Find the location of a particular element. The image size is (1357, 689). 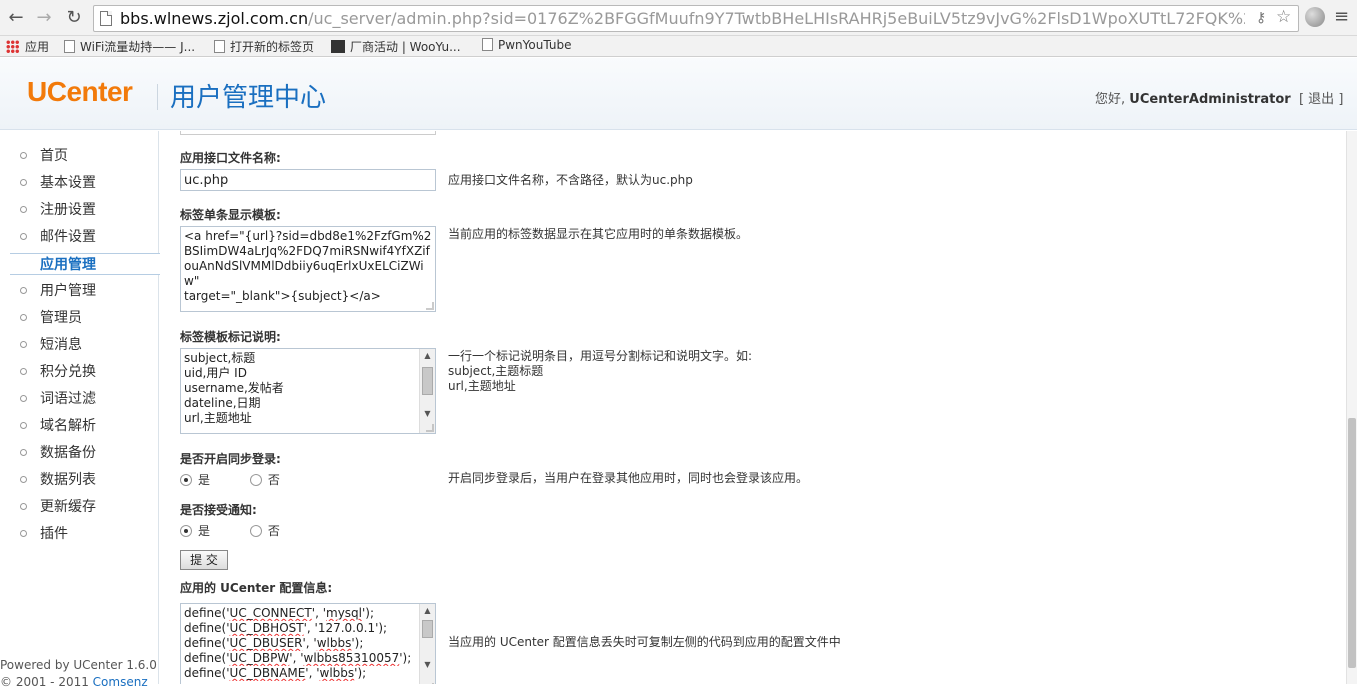

sidebar-item-label: 积分兑换 is located at coordinates (68, 372).